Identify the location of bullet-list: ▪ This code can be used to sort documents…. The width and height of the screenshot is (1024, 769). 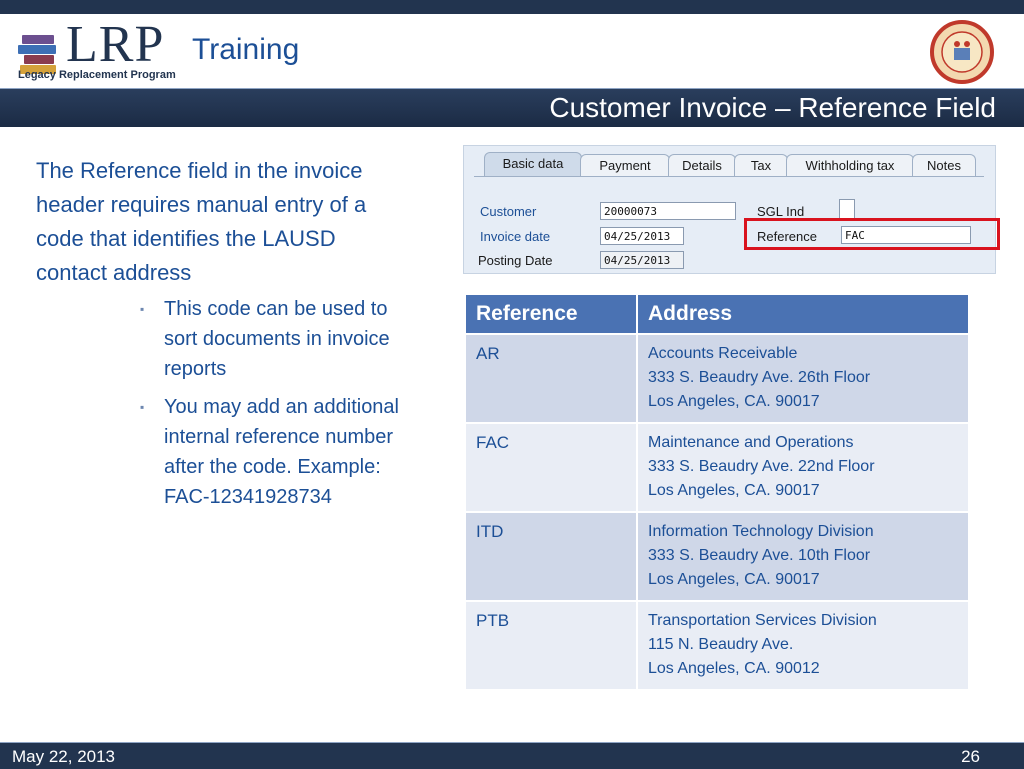
(236, 403).